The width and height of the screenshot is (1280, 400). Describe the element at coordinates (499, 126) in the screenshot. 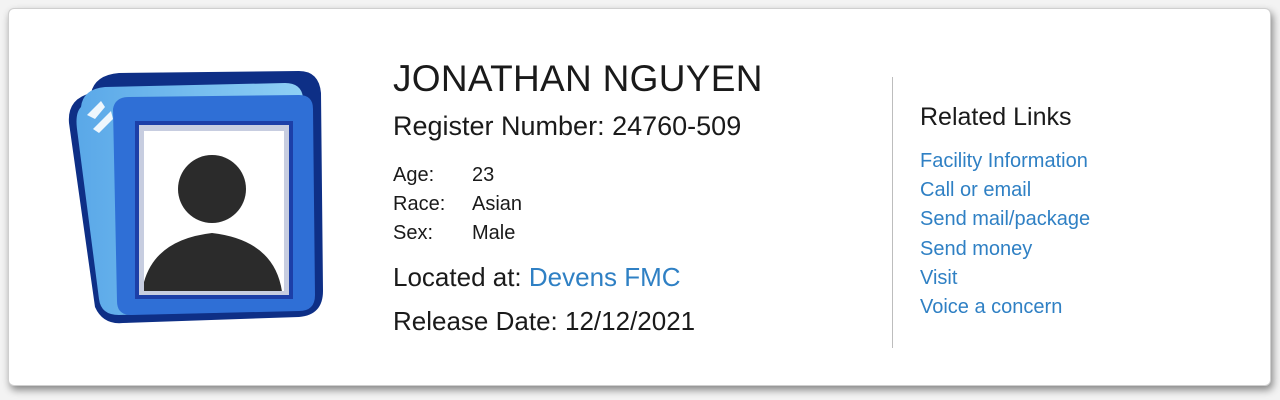

I see `register-number-label: Register Number:` at that location.